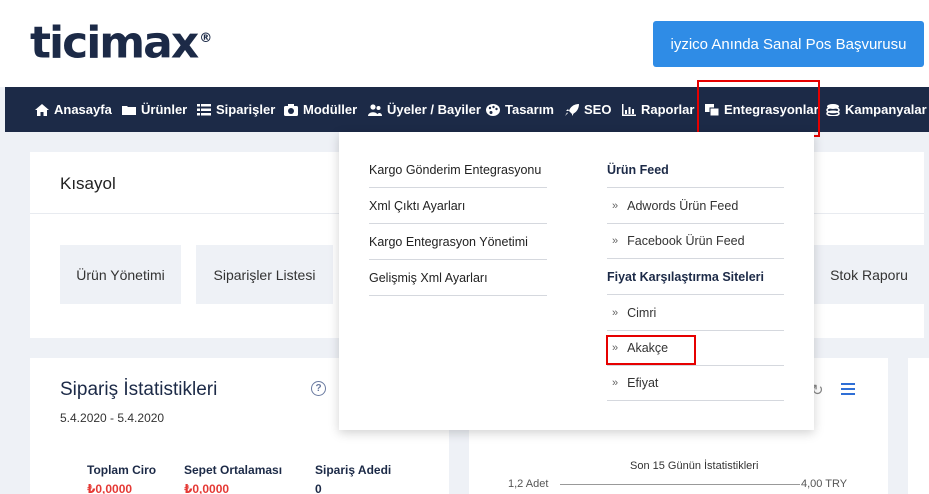 This screenshot has height=494, width=929. I want to click on nav-label: Tasarım, so click(529, 109).